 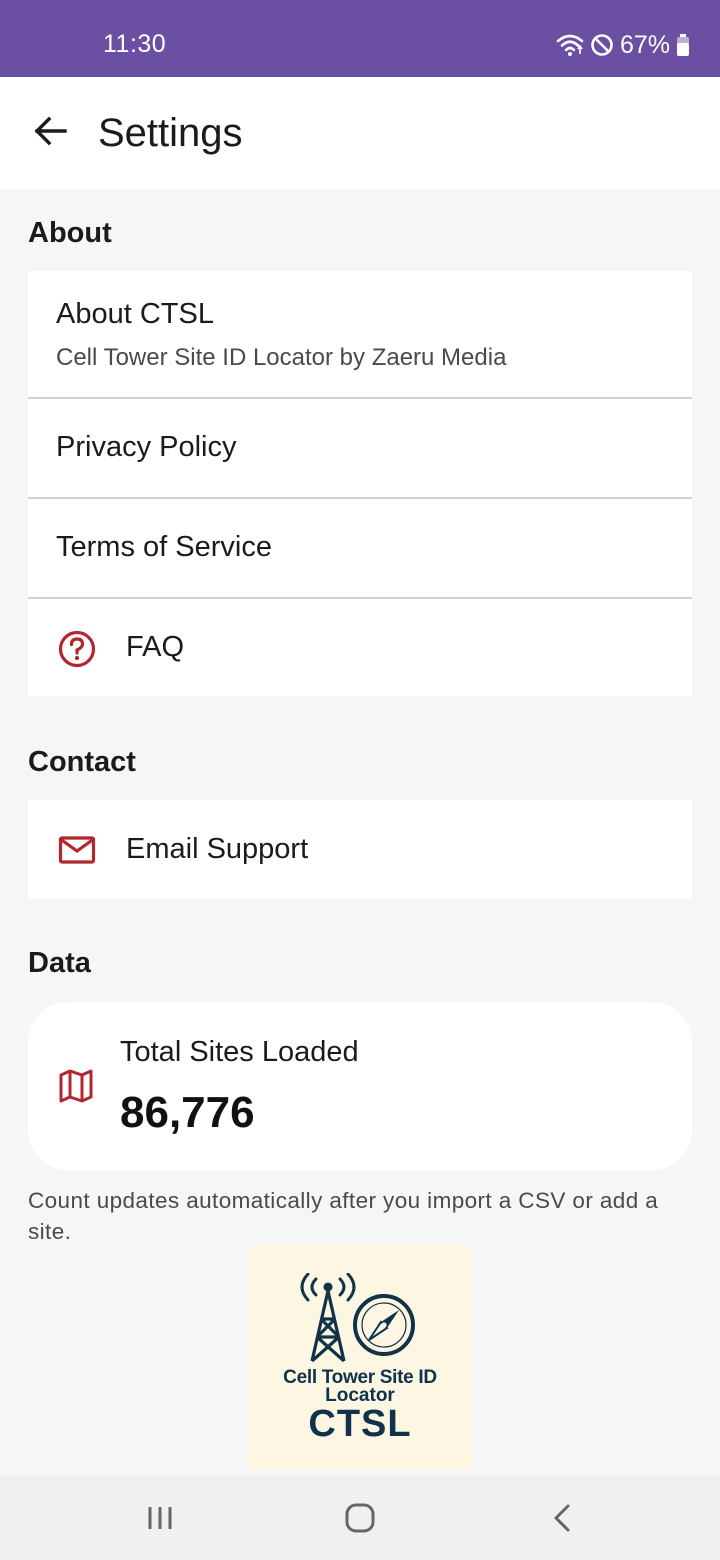 What do you see at coordinates (360, 647) in the screenshot?
I see `faq-item: FAQ` at bounding box center [360, 647].